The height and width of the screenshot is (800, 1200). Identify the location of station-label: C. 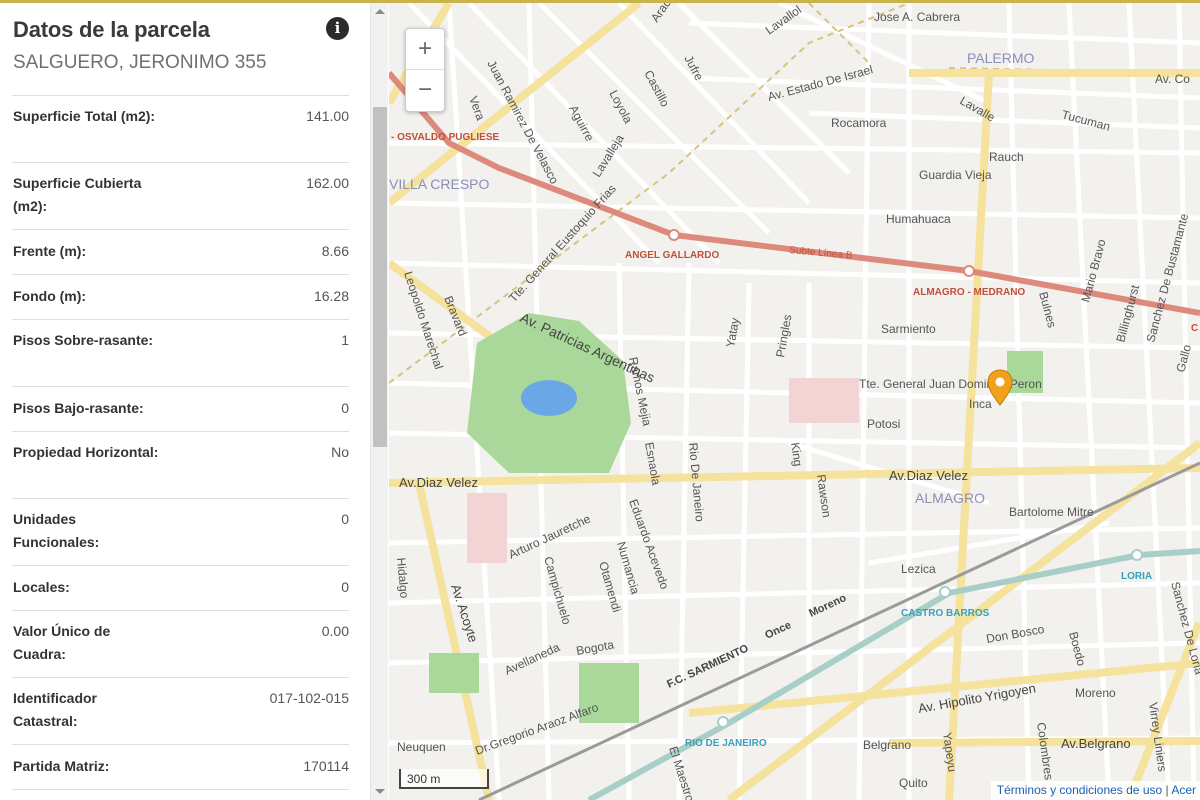
(1194, 328).